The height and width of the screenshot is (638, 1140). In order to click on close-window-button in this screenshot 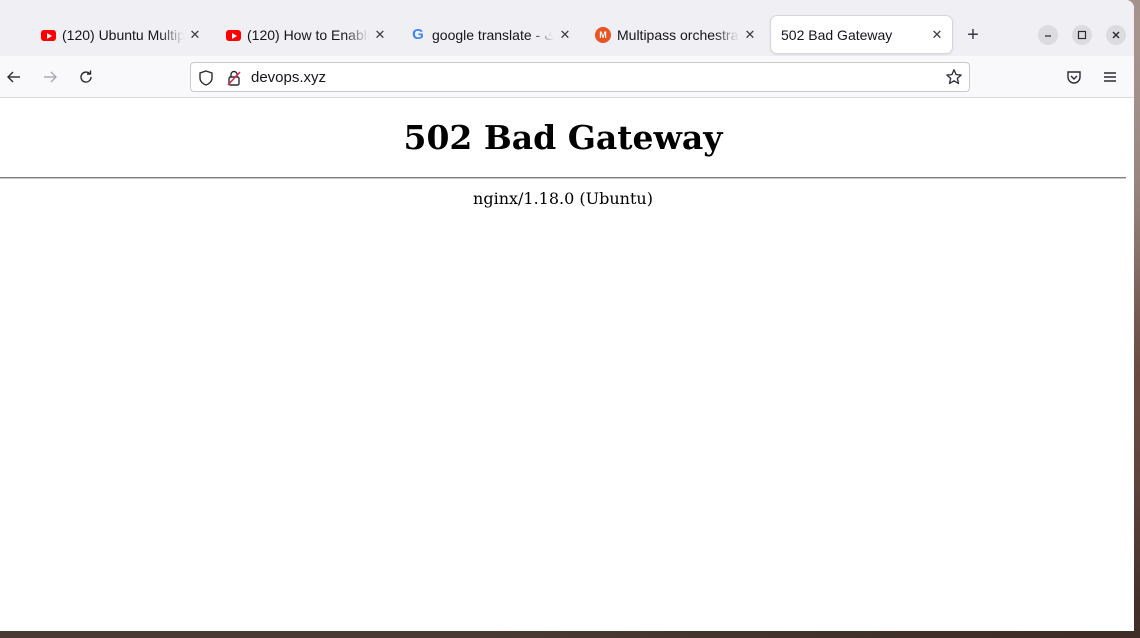, I will do `click(1116, 35)`.